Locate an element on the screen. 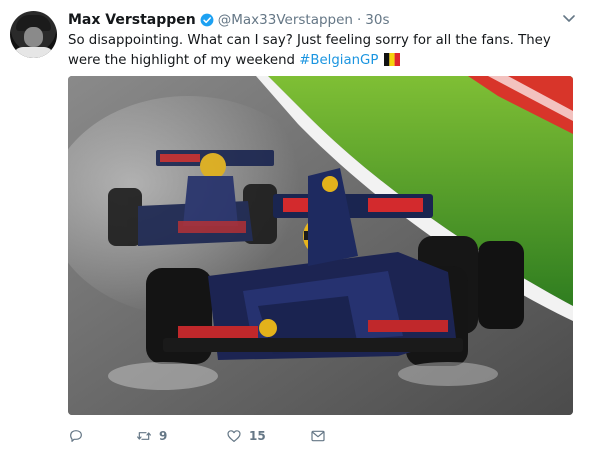  author-handle: @Max33Verstappen is located at coordinates (285, 20).